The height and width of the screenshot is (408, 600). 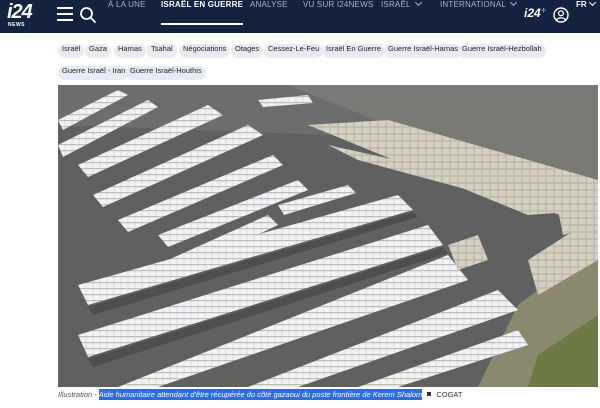 I want to click on tag-guerre-israel-houthis: Guerre Israël-Houthis, so click(x=166, y=73).